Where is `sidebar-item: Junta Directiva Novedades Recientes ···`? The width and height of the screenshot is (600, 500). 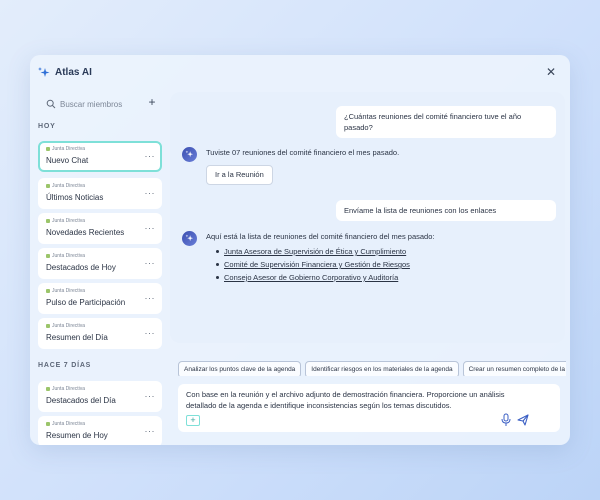 sidebar-item: Junta Directiva Novedades Recientes ··· is located at coordinates (100, 228).